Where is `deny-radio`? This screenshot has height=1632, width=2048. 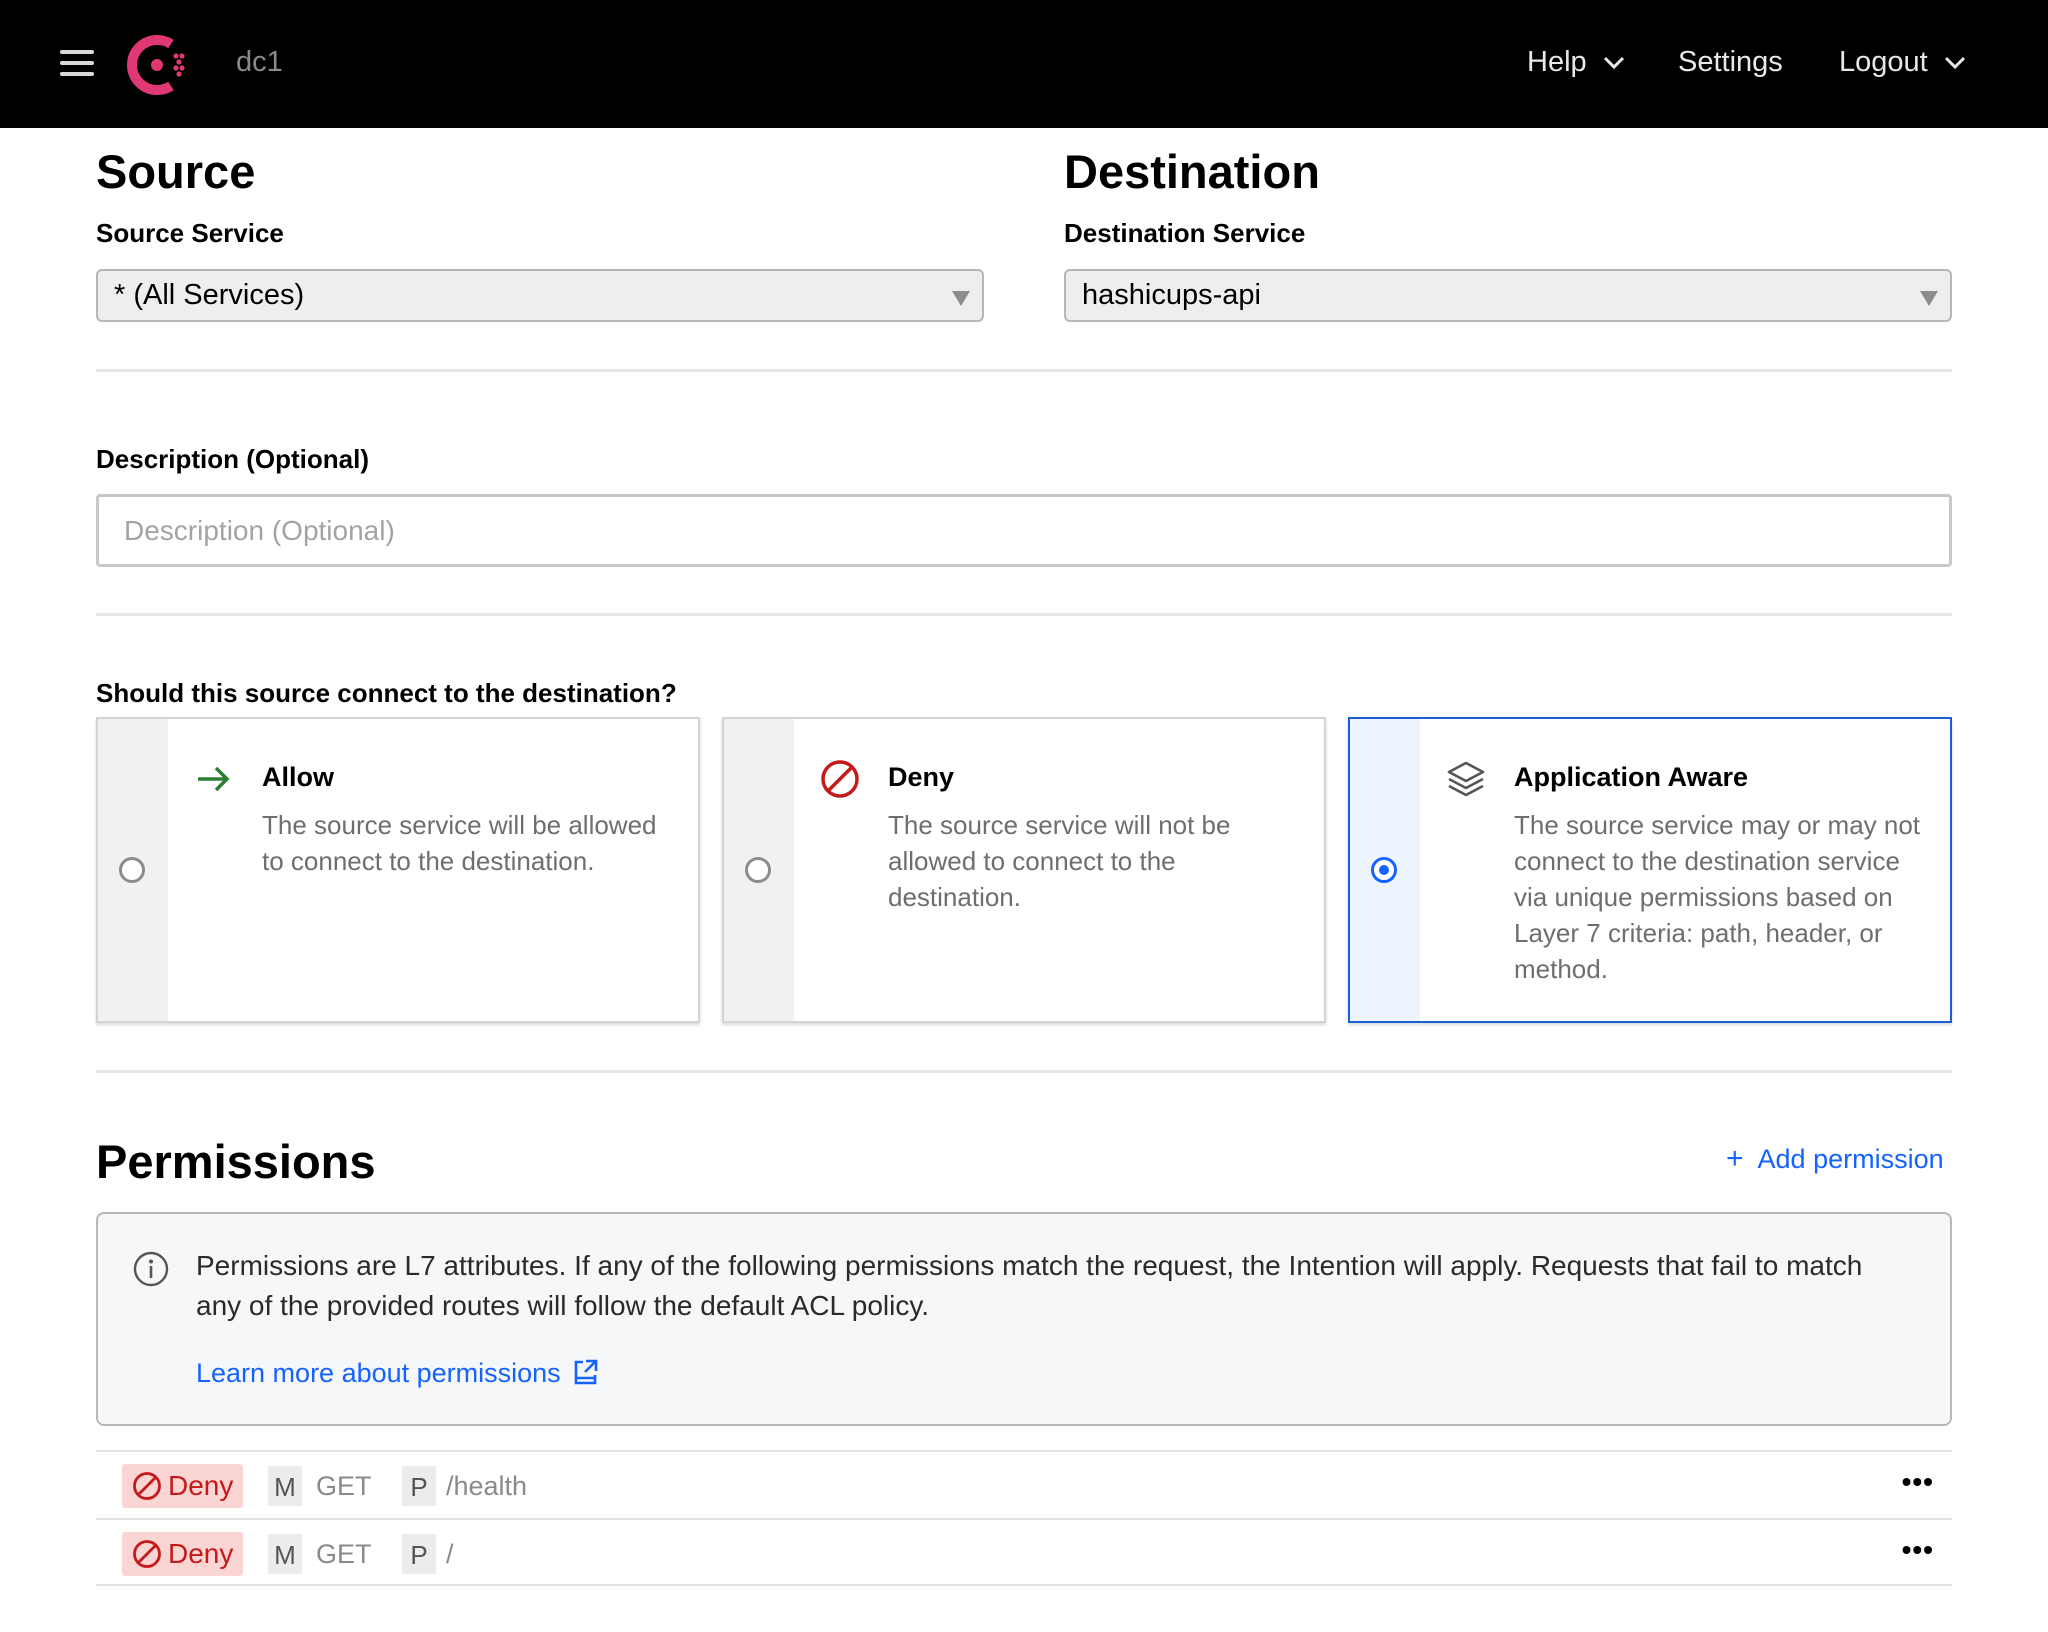 deny-radio is located at coordinates (758, 870).